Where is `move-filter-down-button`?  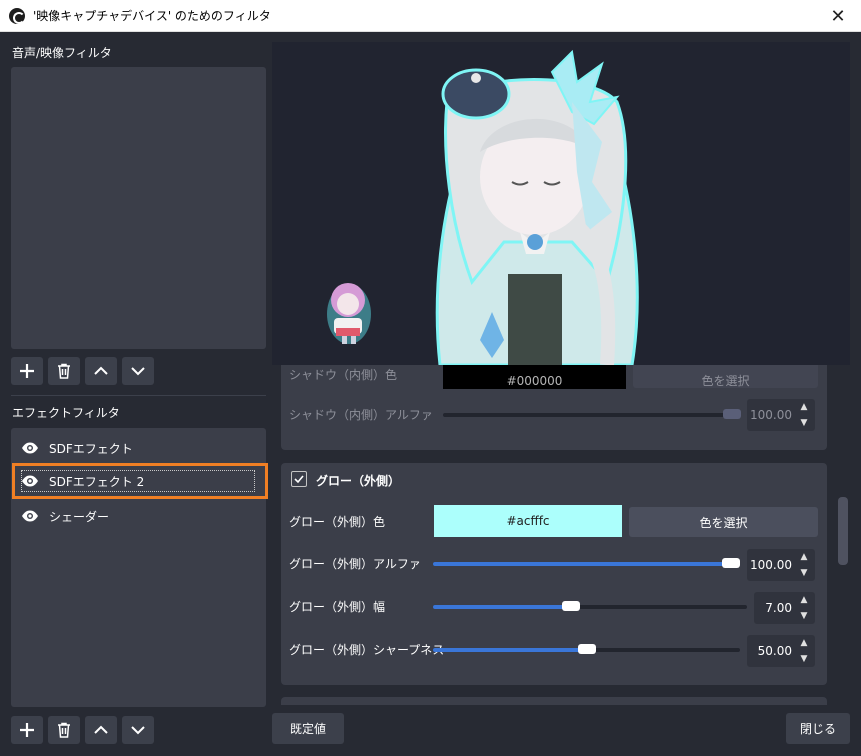 move-filter-down-button is located at coordinates (138, 371).